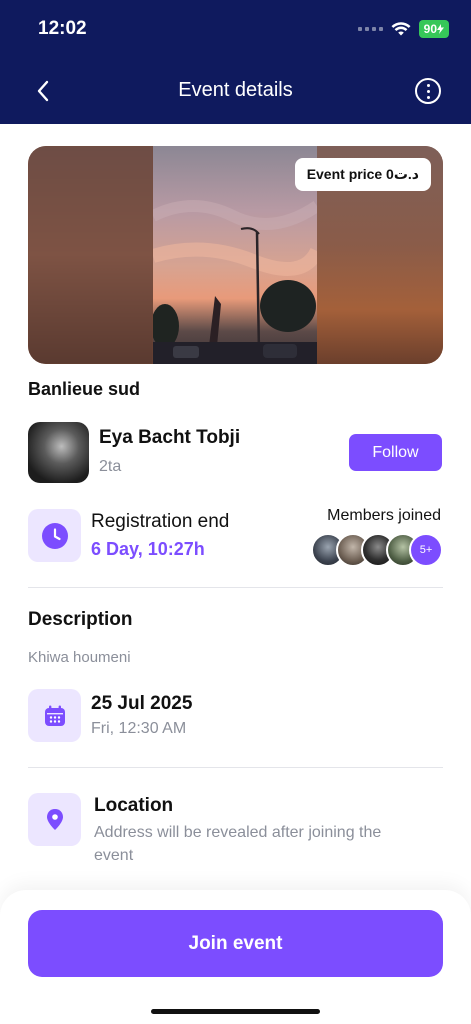 The width and height of the screenshot is (471, 1024). I want to click on organizer-avatar, so click(58, 452).